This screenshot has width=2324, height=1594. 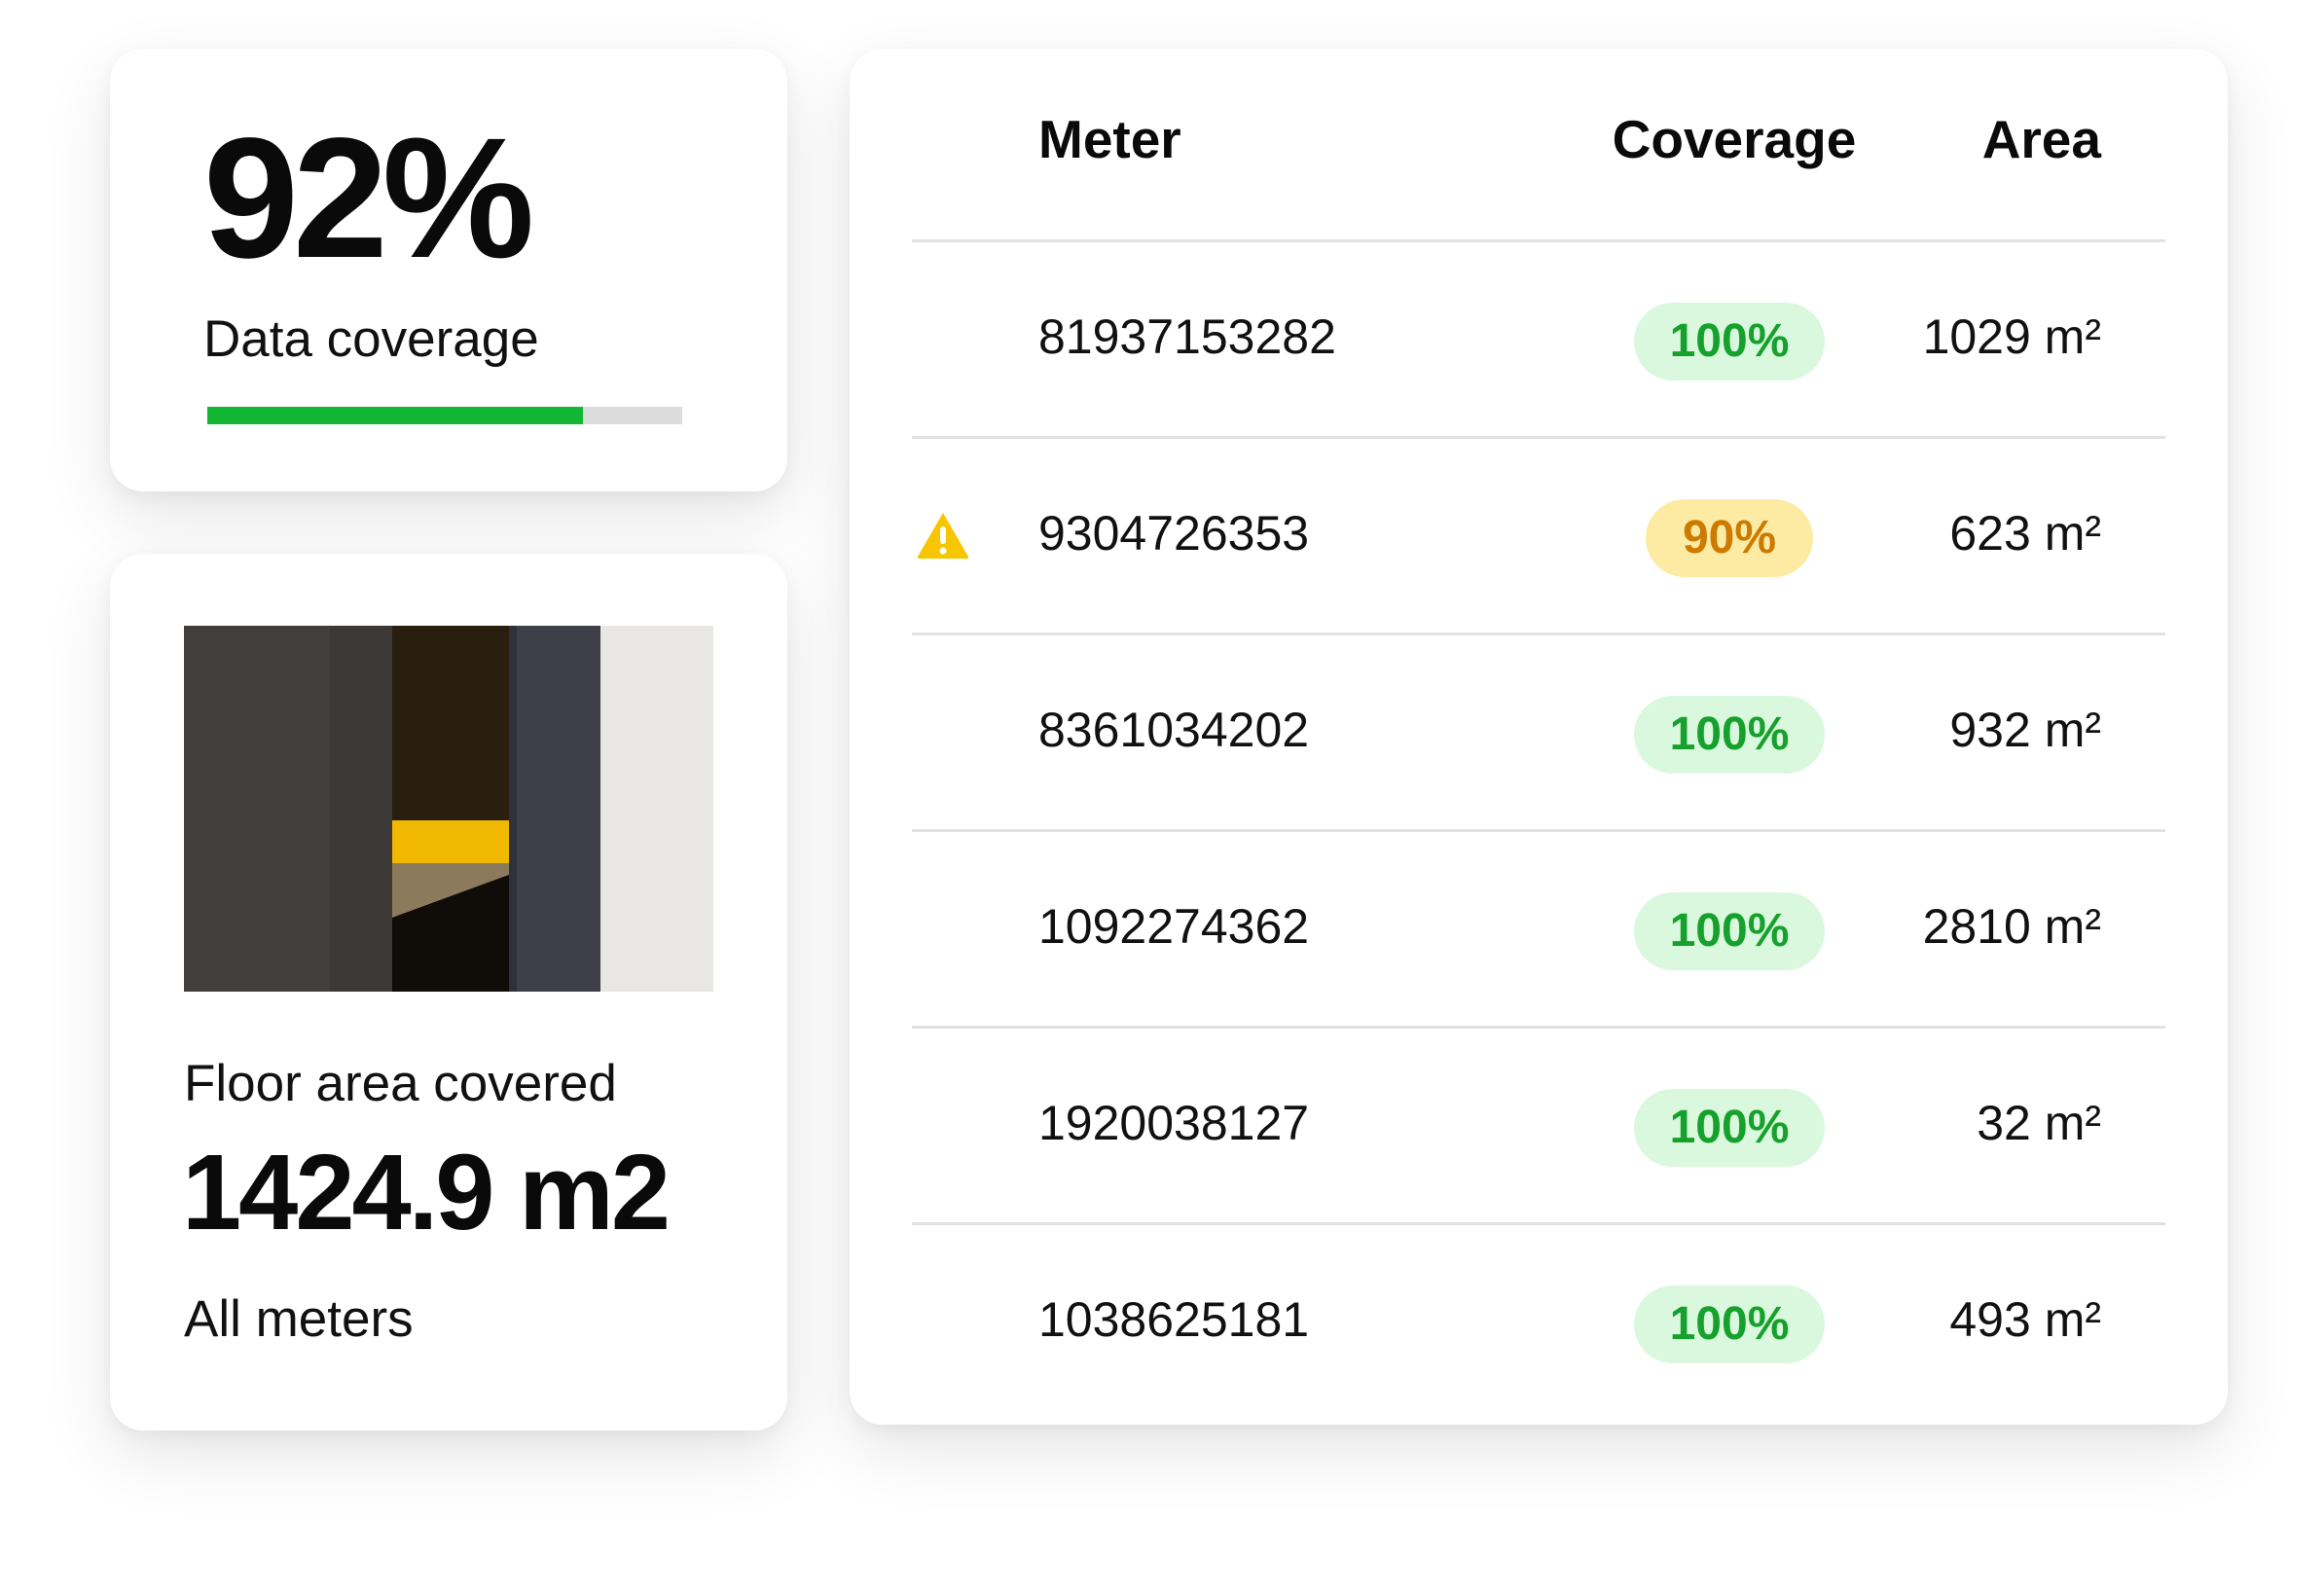 I want to click on floor-area-label: Floor area covered, so click(x=400, y=1083).